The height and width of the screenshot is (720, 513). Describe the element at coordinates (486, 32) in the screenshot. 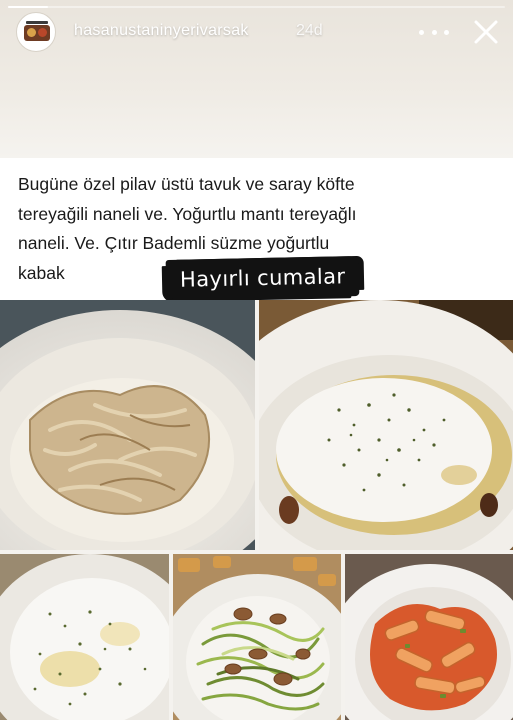

I see `close-icon` at that location.